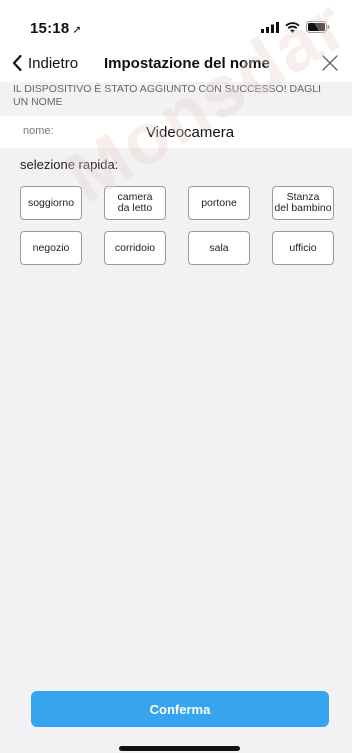 This screenshot has height=753, width=352. Describe the element at coordinates (330, 63) in the screenshot. I see `close-icon` at that location.